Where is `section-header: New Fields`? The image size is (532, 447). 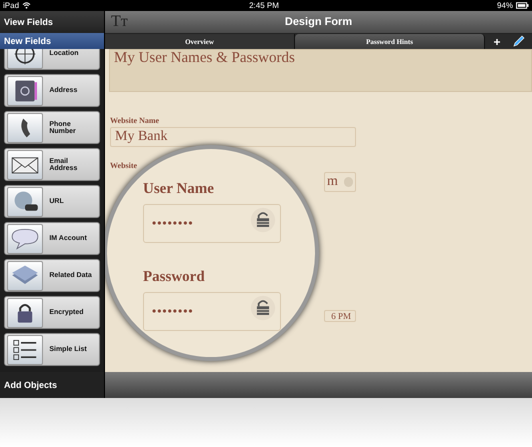
section-header: New Fields is located at coordinates (52, 41).